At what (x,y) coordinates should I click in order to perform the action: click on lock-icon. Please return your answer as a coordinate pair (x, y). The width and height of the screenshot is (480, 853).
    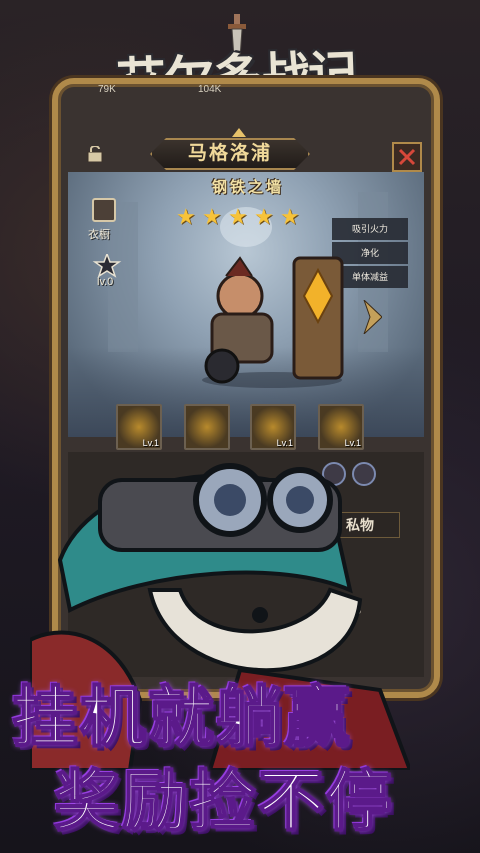
    Looking at the image, I should click on (95, 154).